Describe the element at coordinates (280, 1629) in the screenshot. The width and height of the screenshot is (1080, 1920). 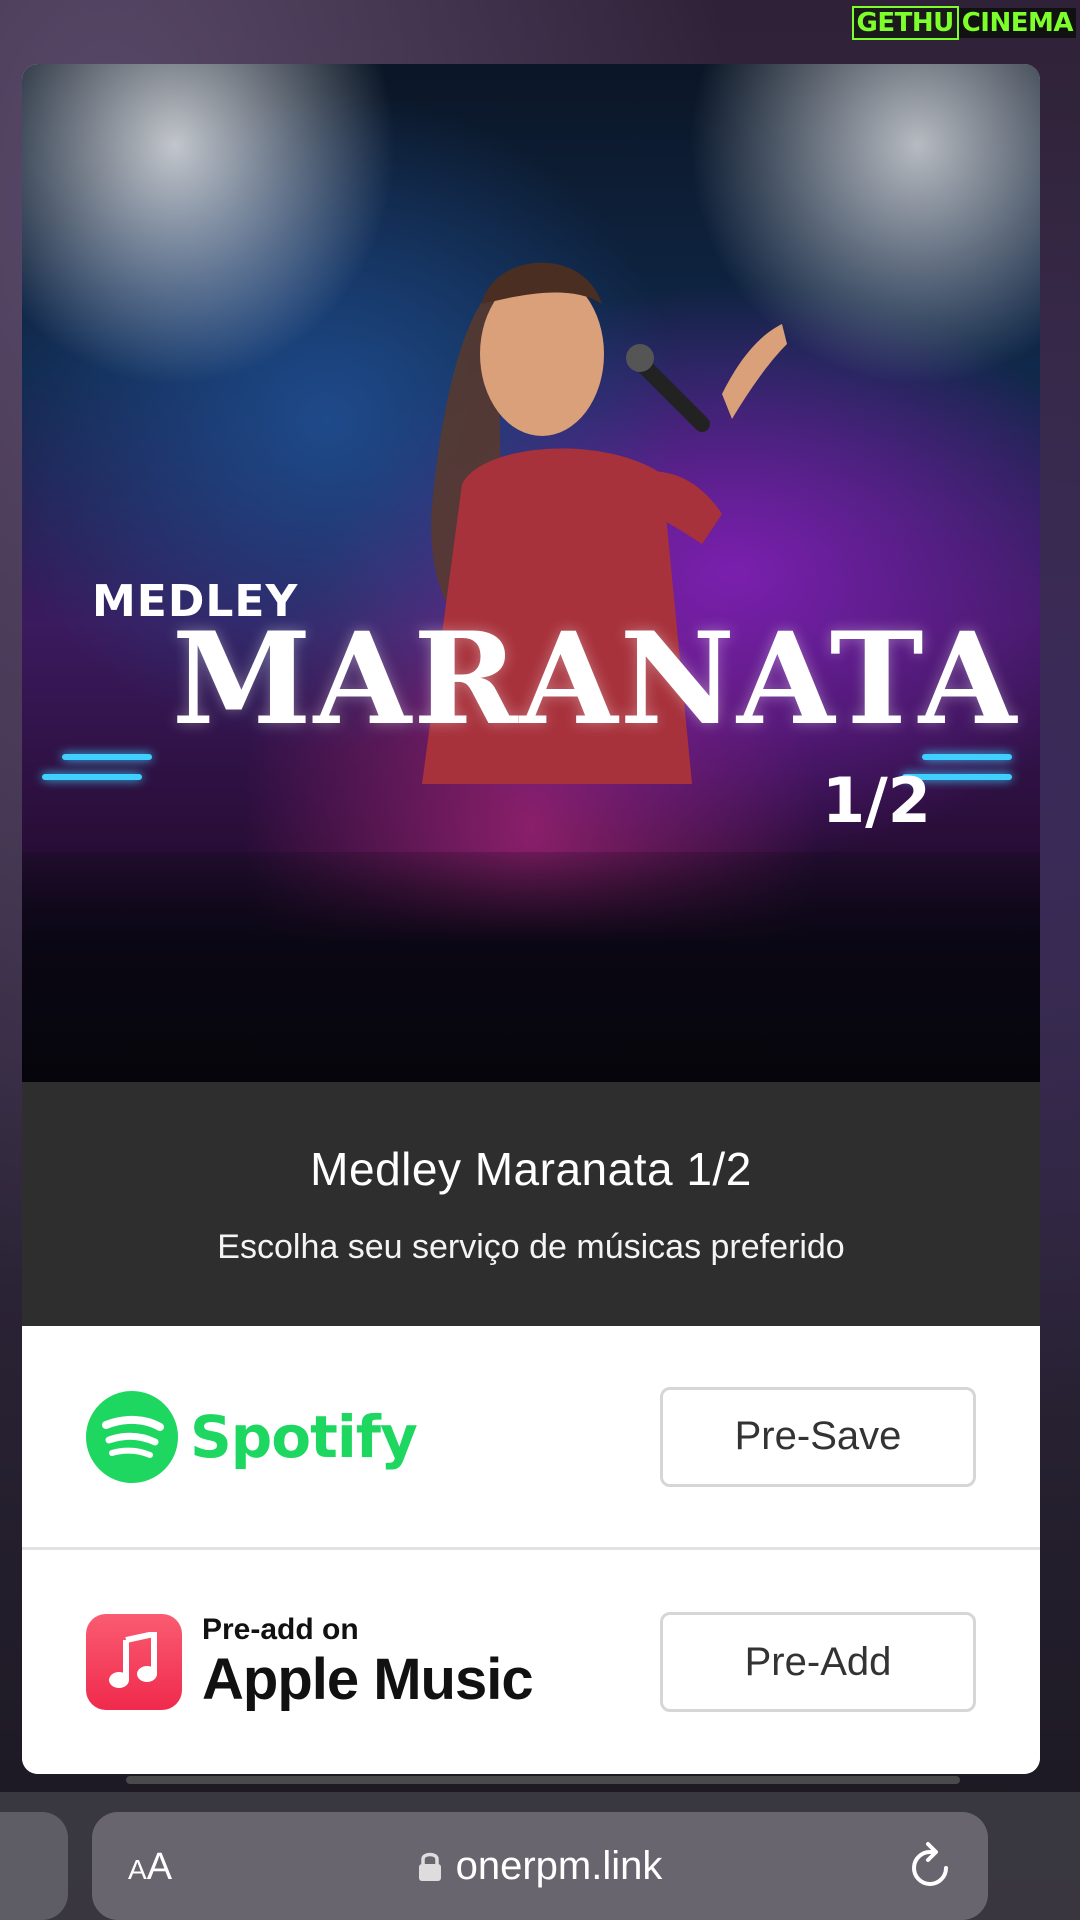
I see `apple-music-preadd-text: Pre-add on` at that location.